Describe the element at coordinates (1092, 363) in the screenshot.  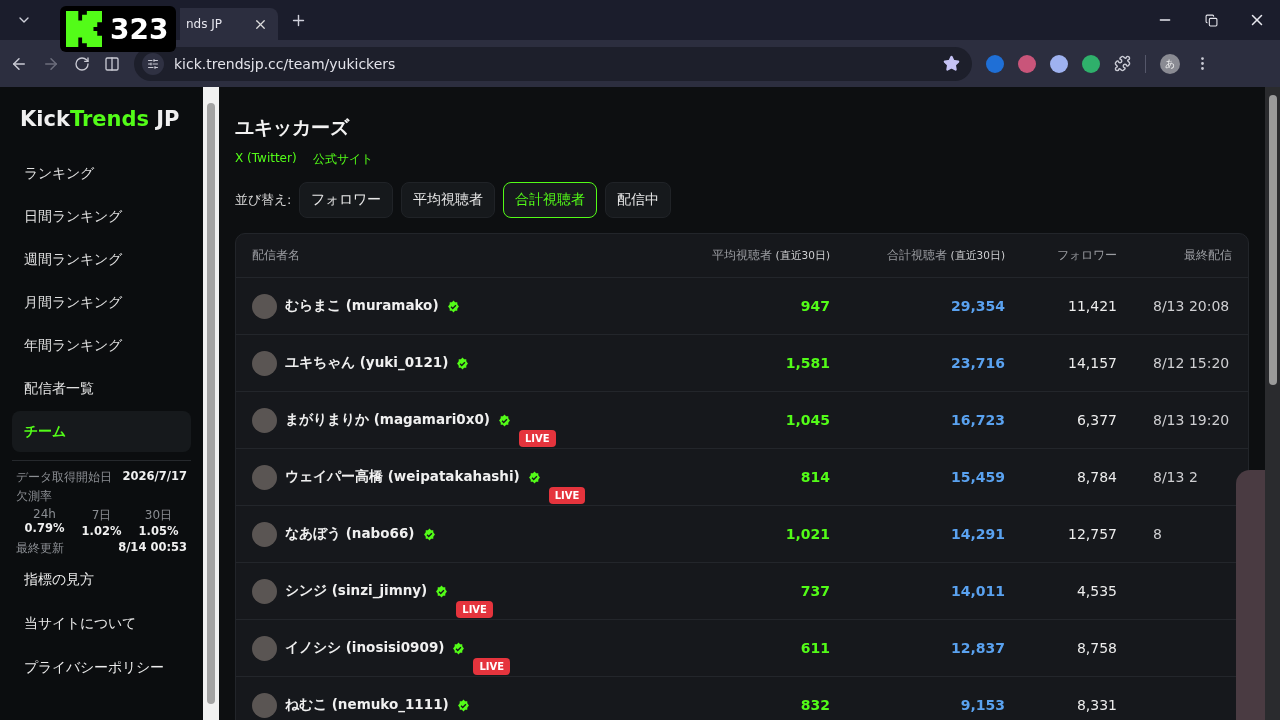
I see `table-cell-text: 14,157` at that location.